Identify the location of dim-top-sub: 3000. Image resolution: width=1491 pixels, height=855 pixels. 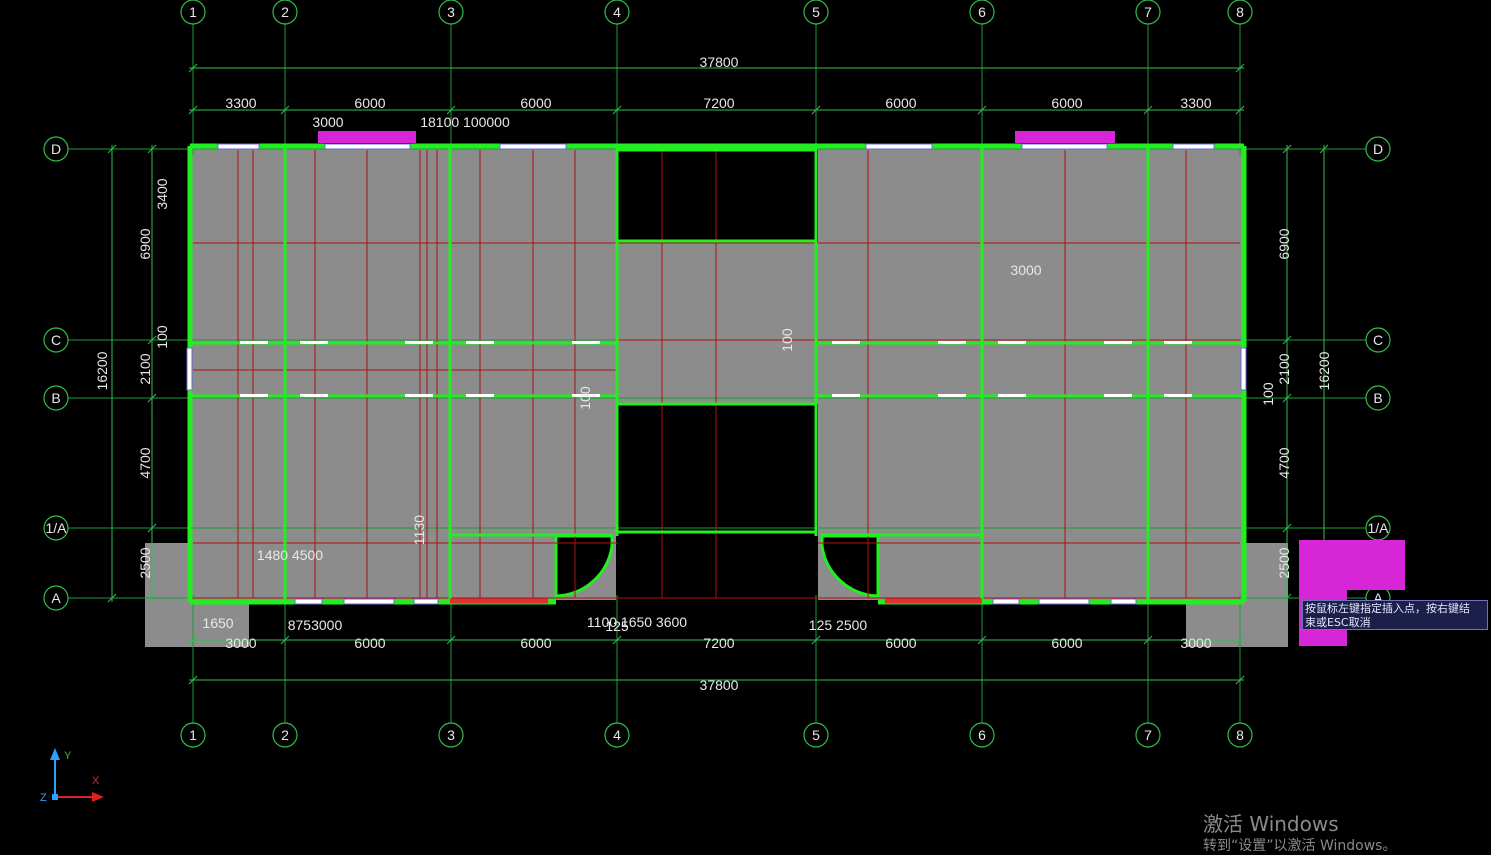
(327, 122).